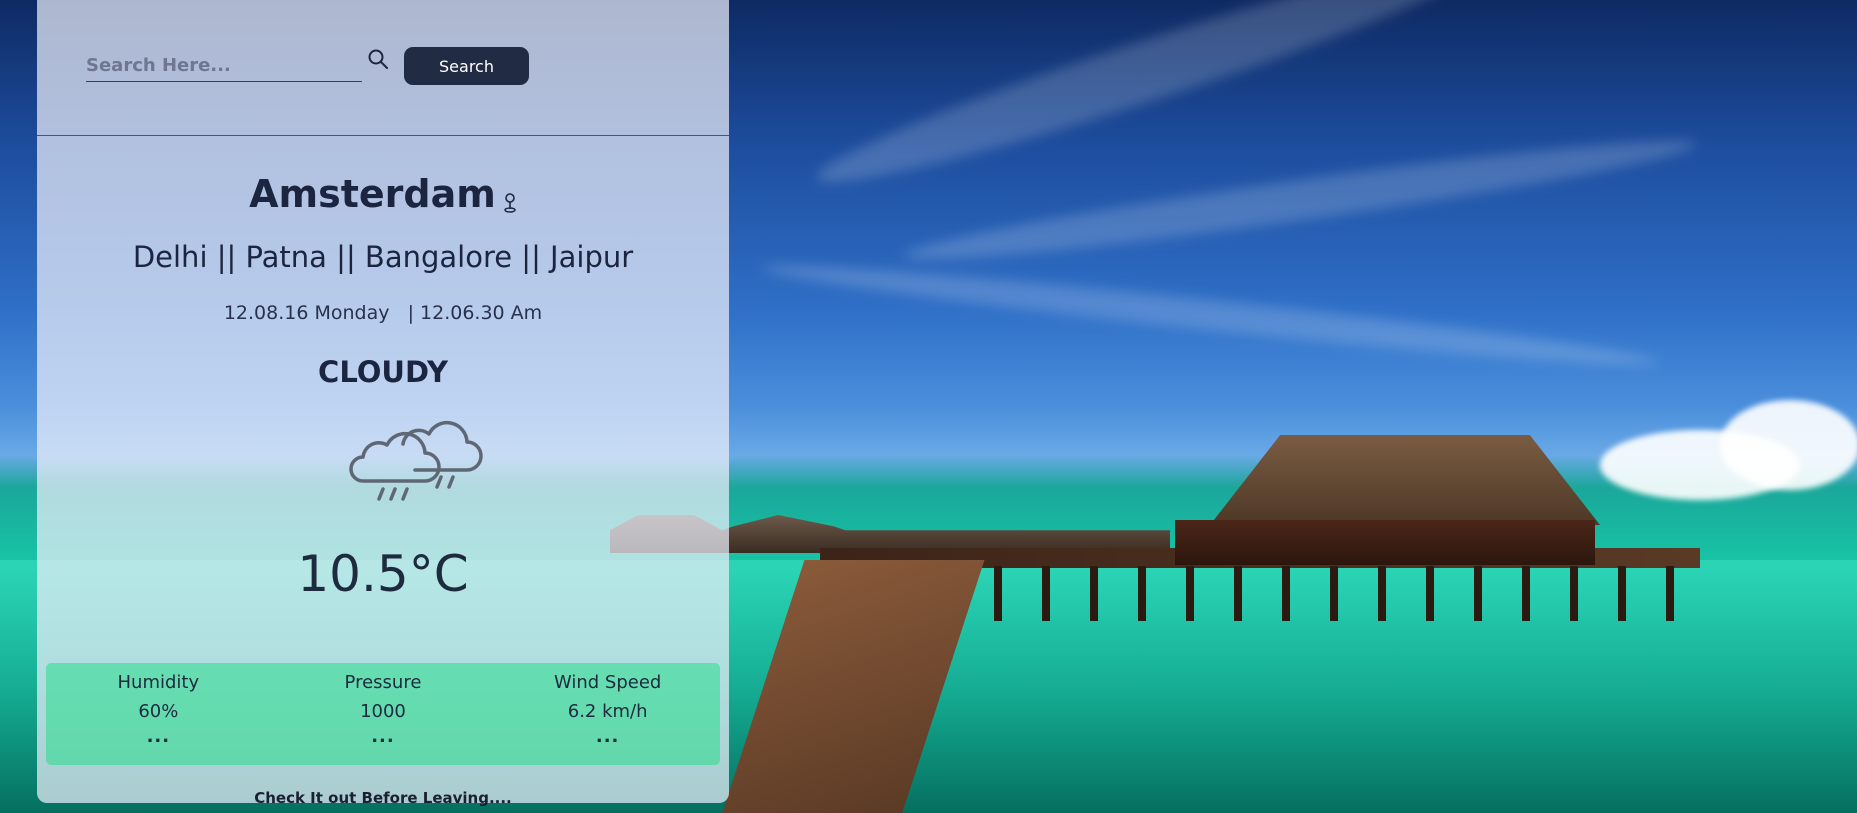  Describe the element at coordinates (383, 135) in the screenshot. I see `divider` at that location.